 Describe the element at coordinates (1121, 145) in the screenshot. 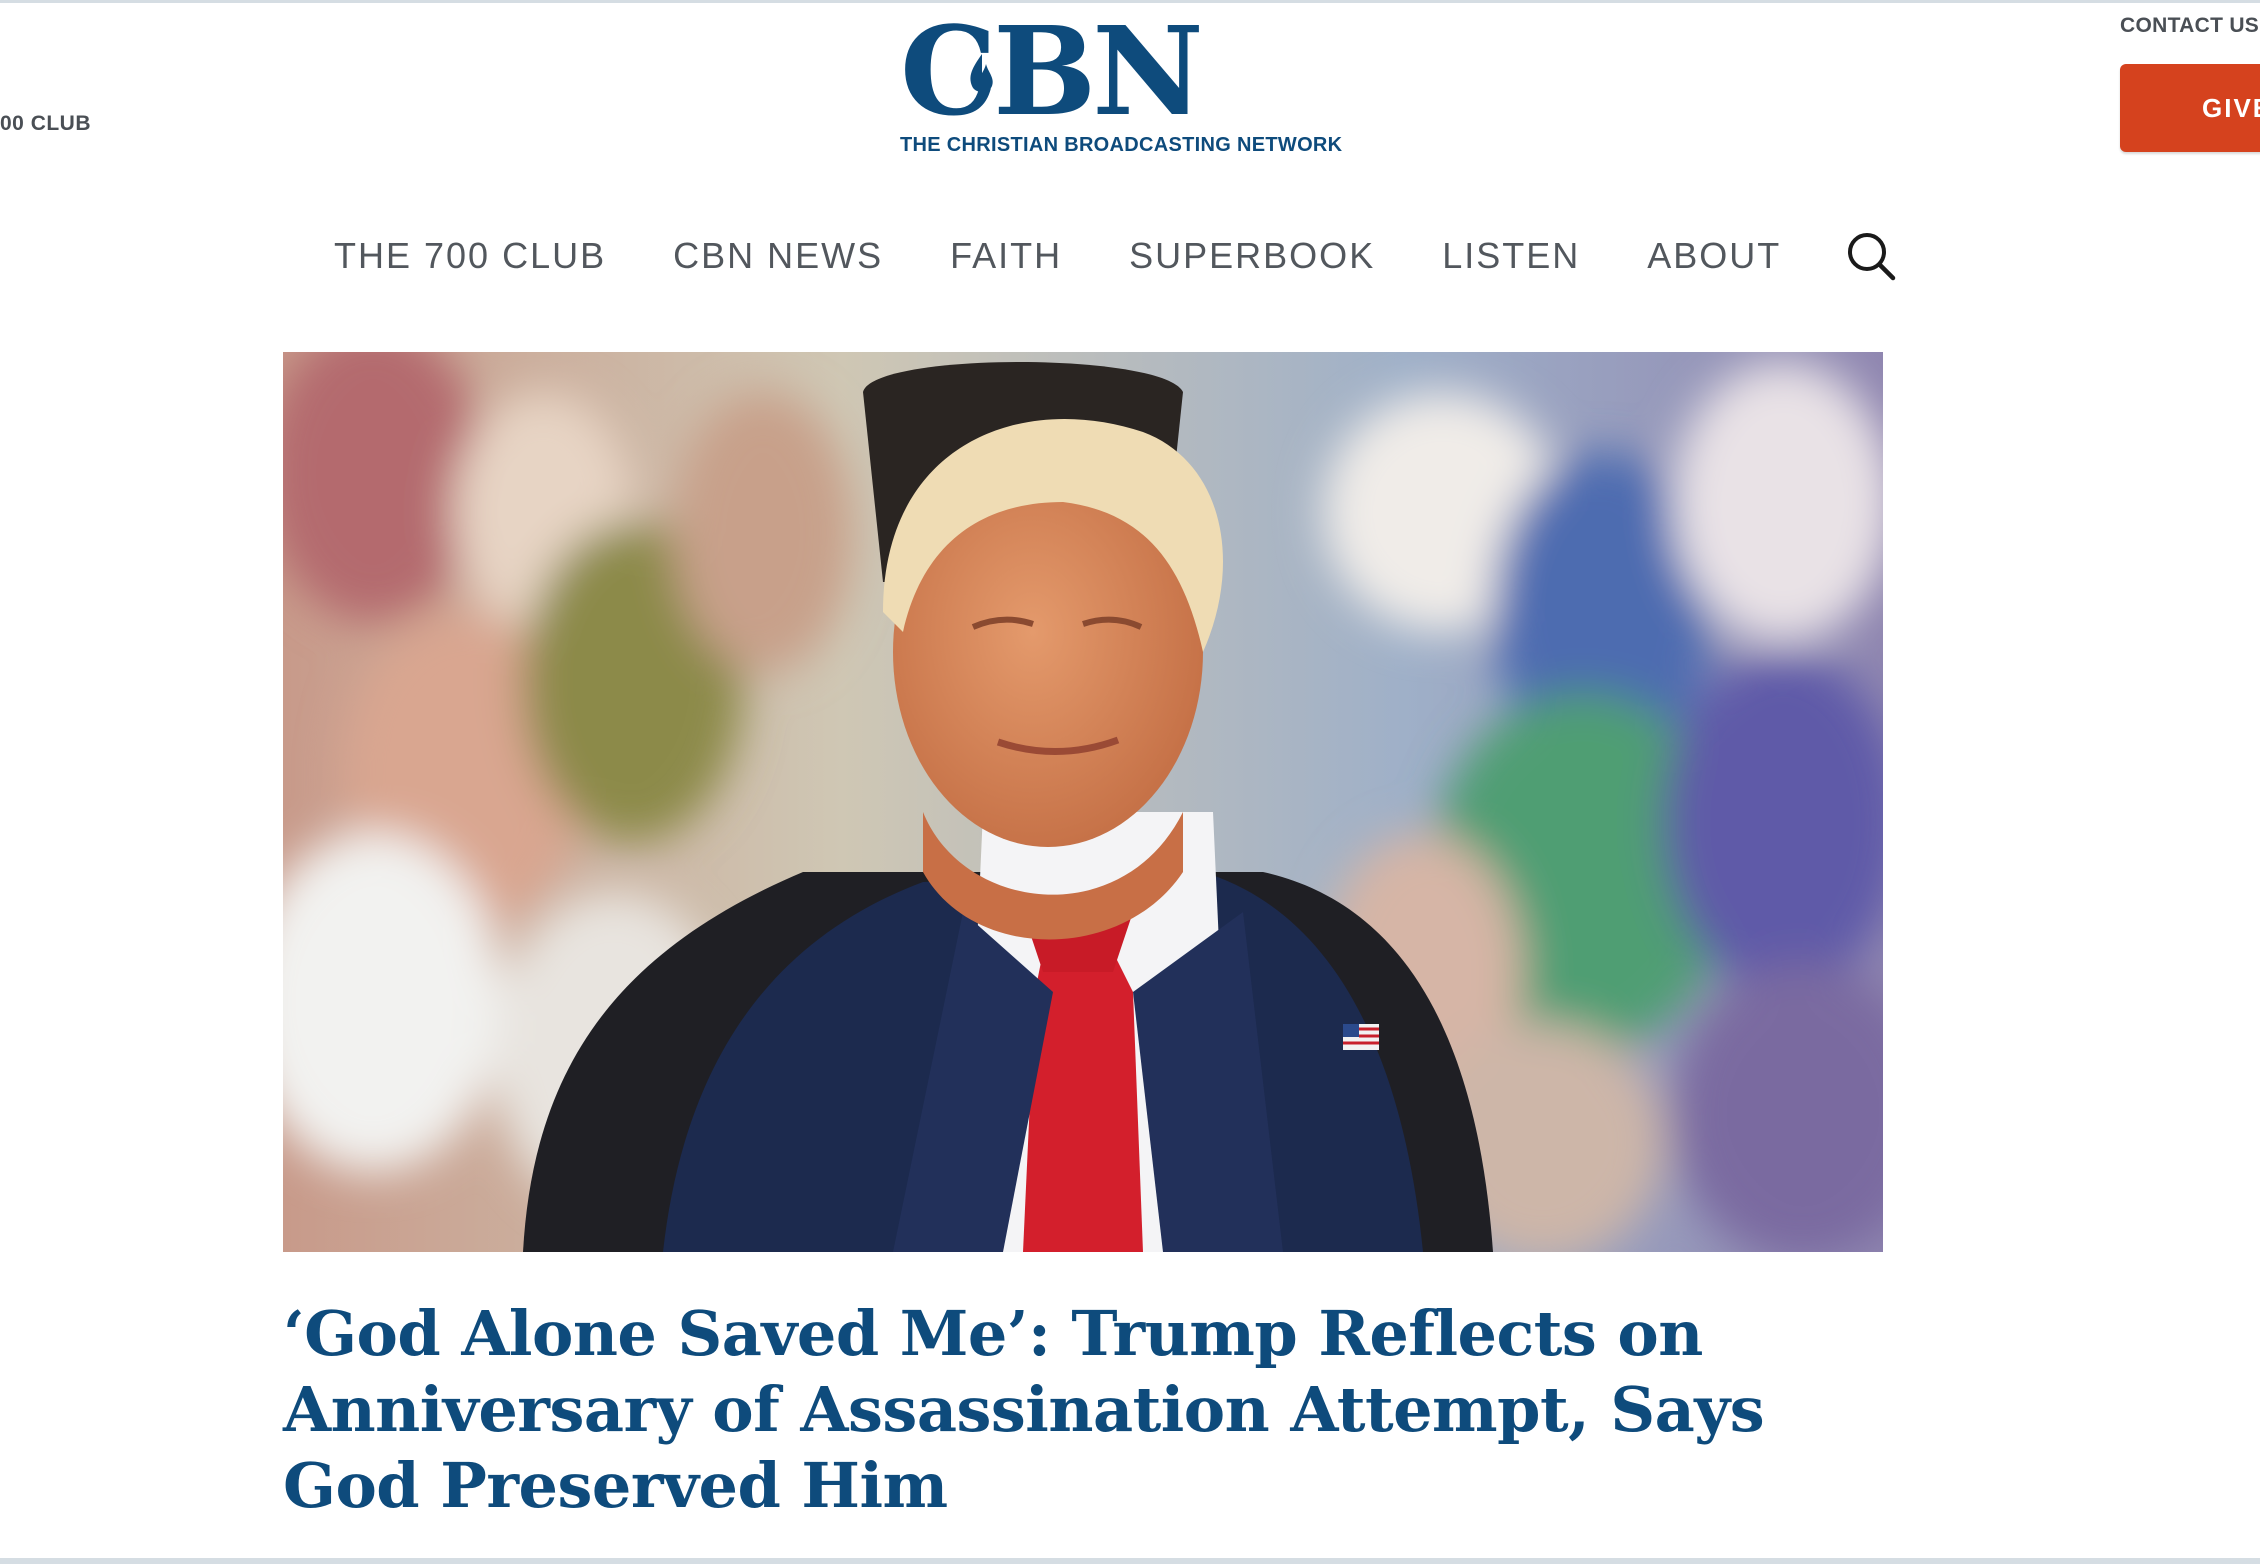

I see `logo-tagline: THE CHRISTIAN BROADCASTING NETWORK` at that location.